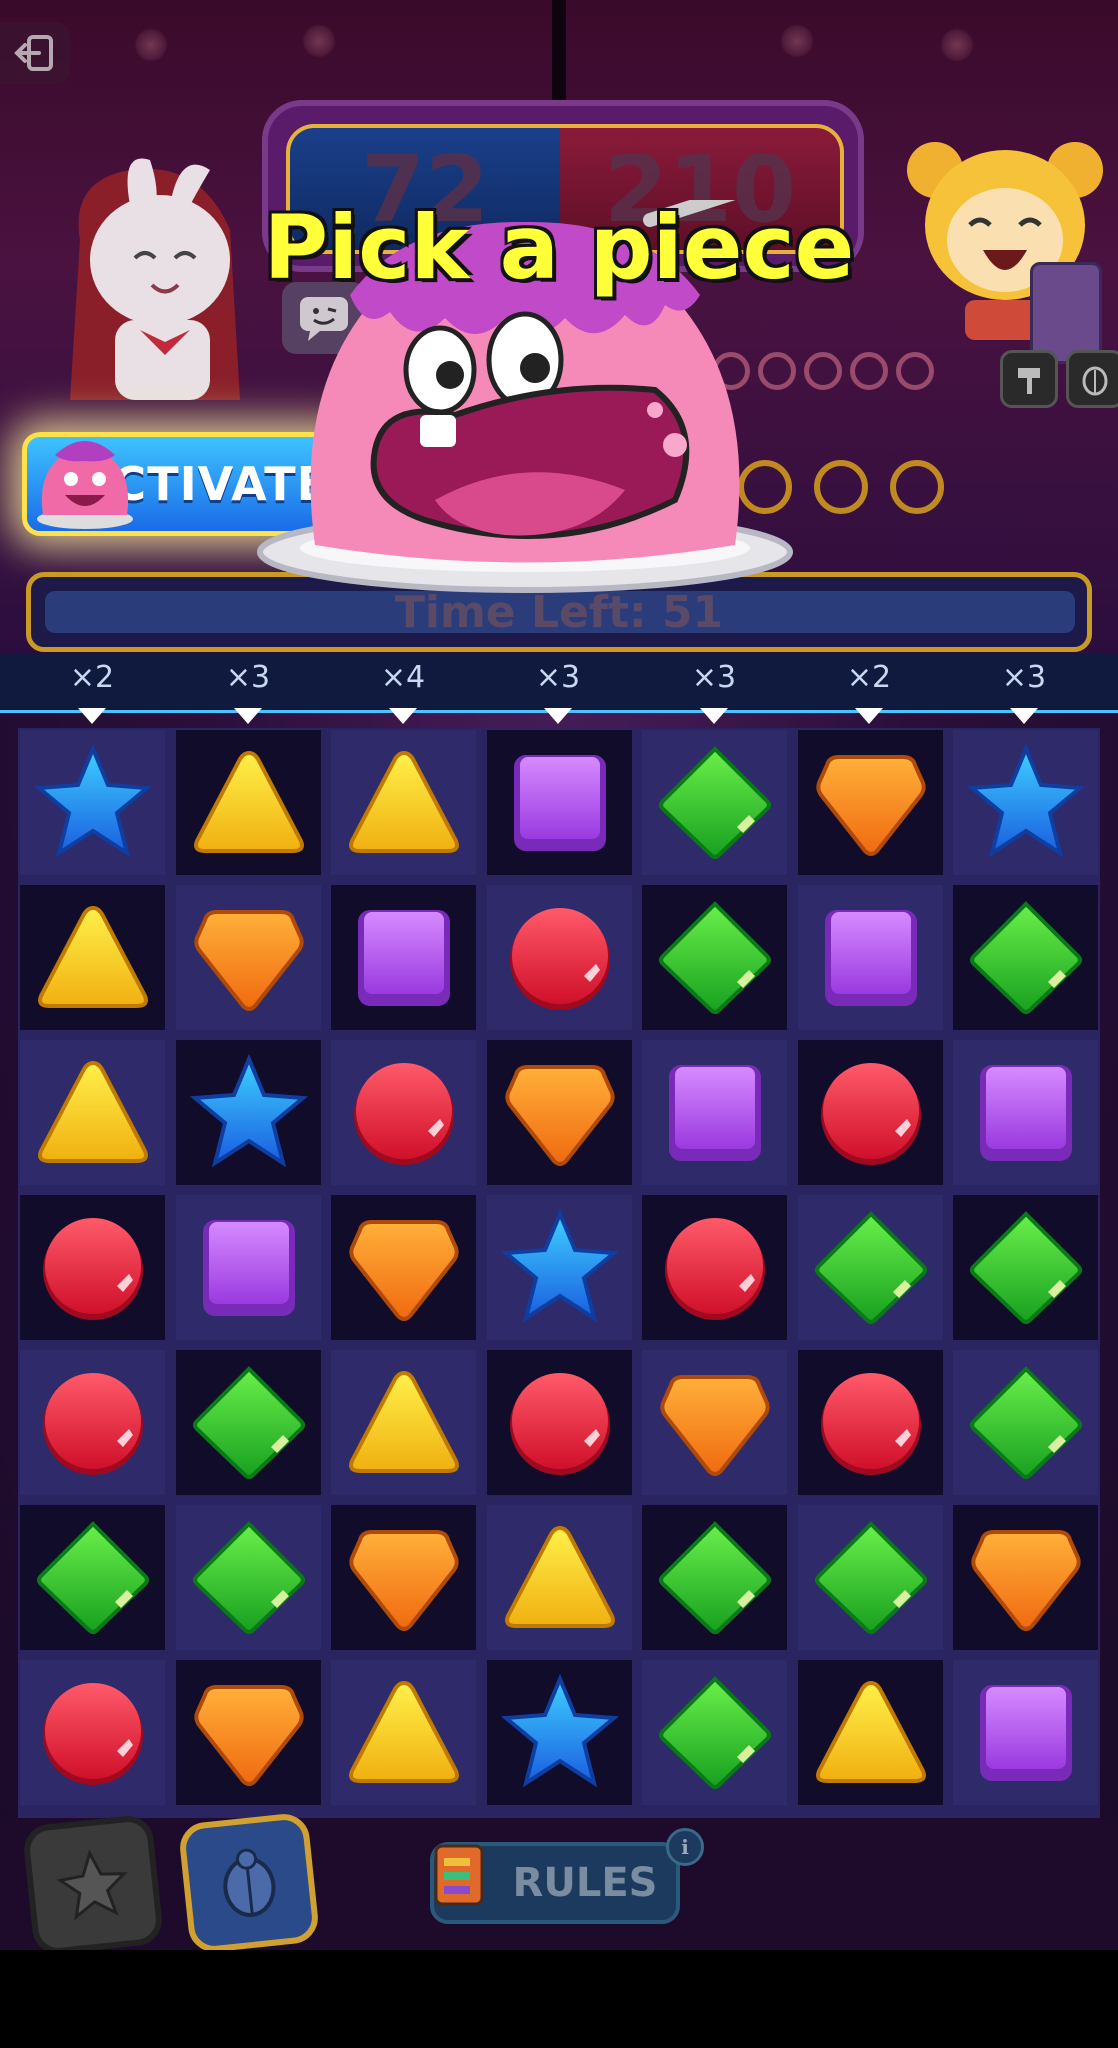  I want to click on info-button: i, so click(685, 1847).